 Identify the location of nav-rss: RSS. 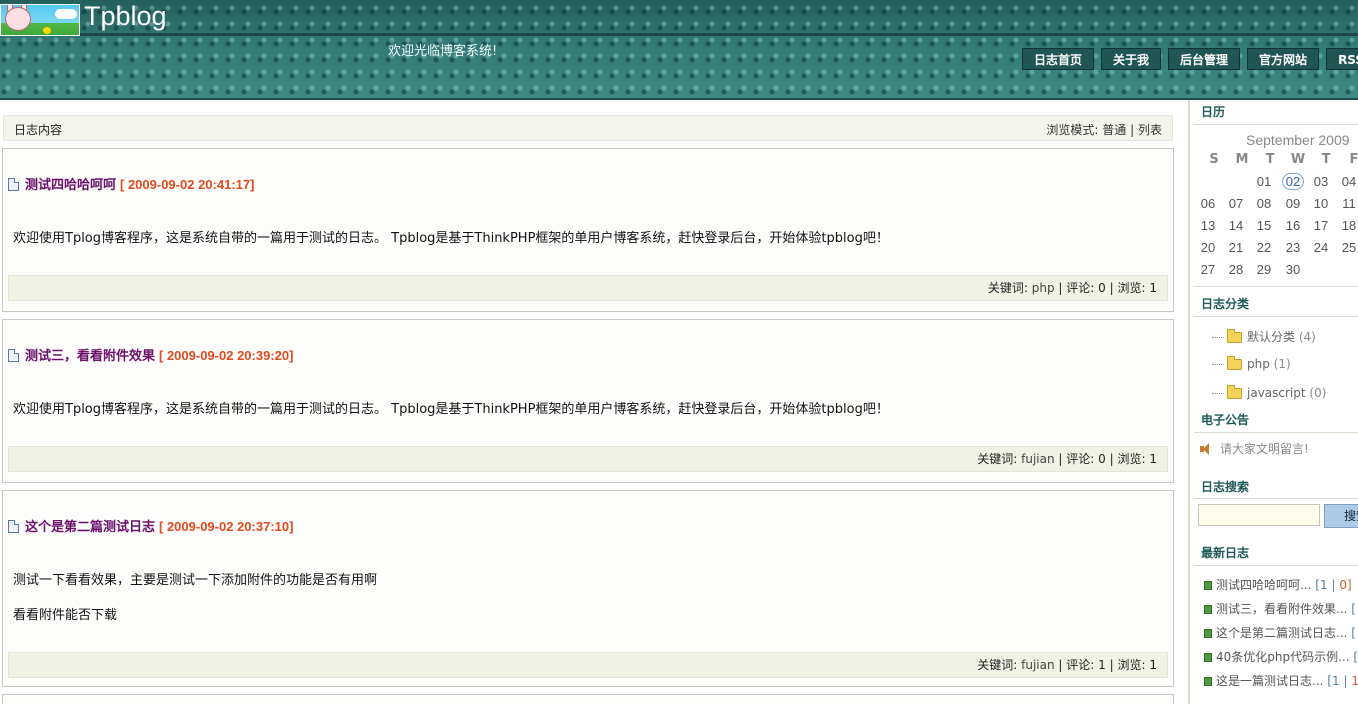
(1342, 59).